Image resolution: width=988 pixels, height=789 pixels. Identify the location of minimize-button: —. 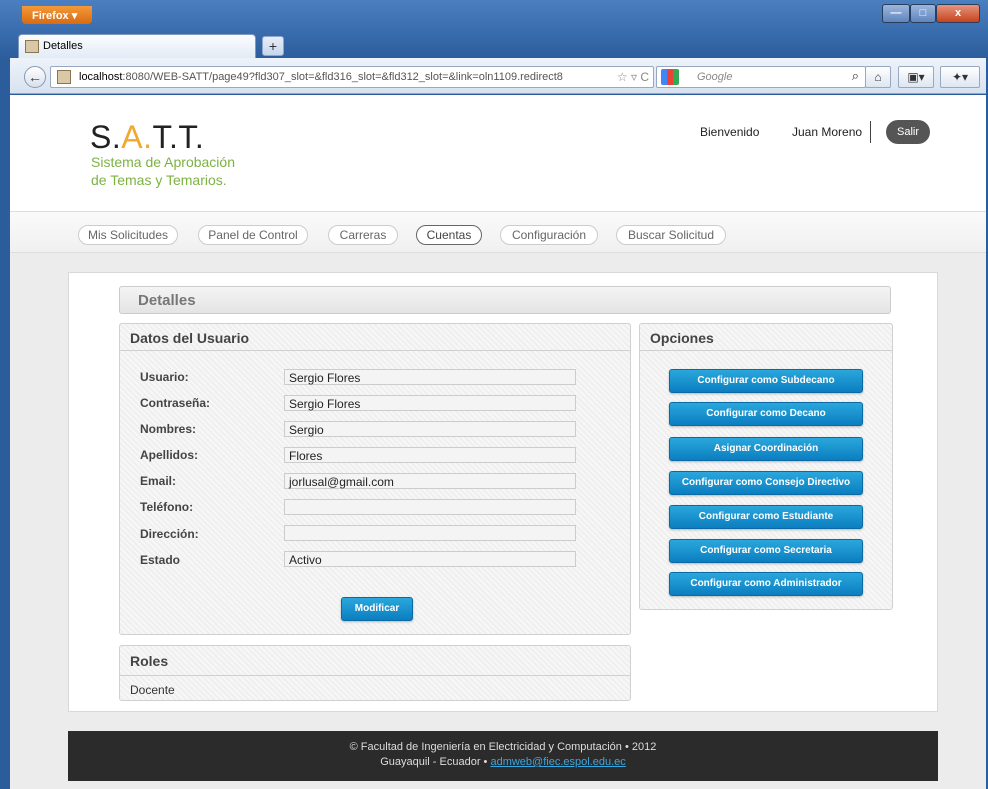
(896, 13).